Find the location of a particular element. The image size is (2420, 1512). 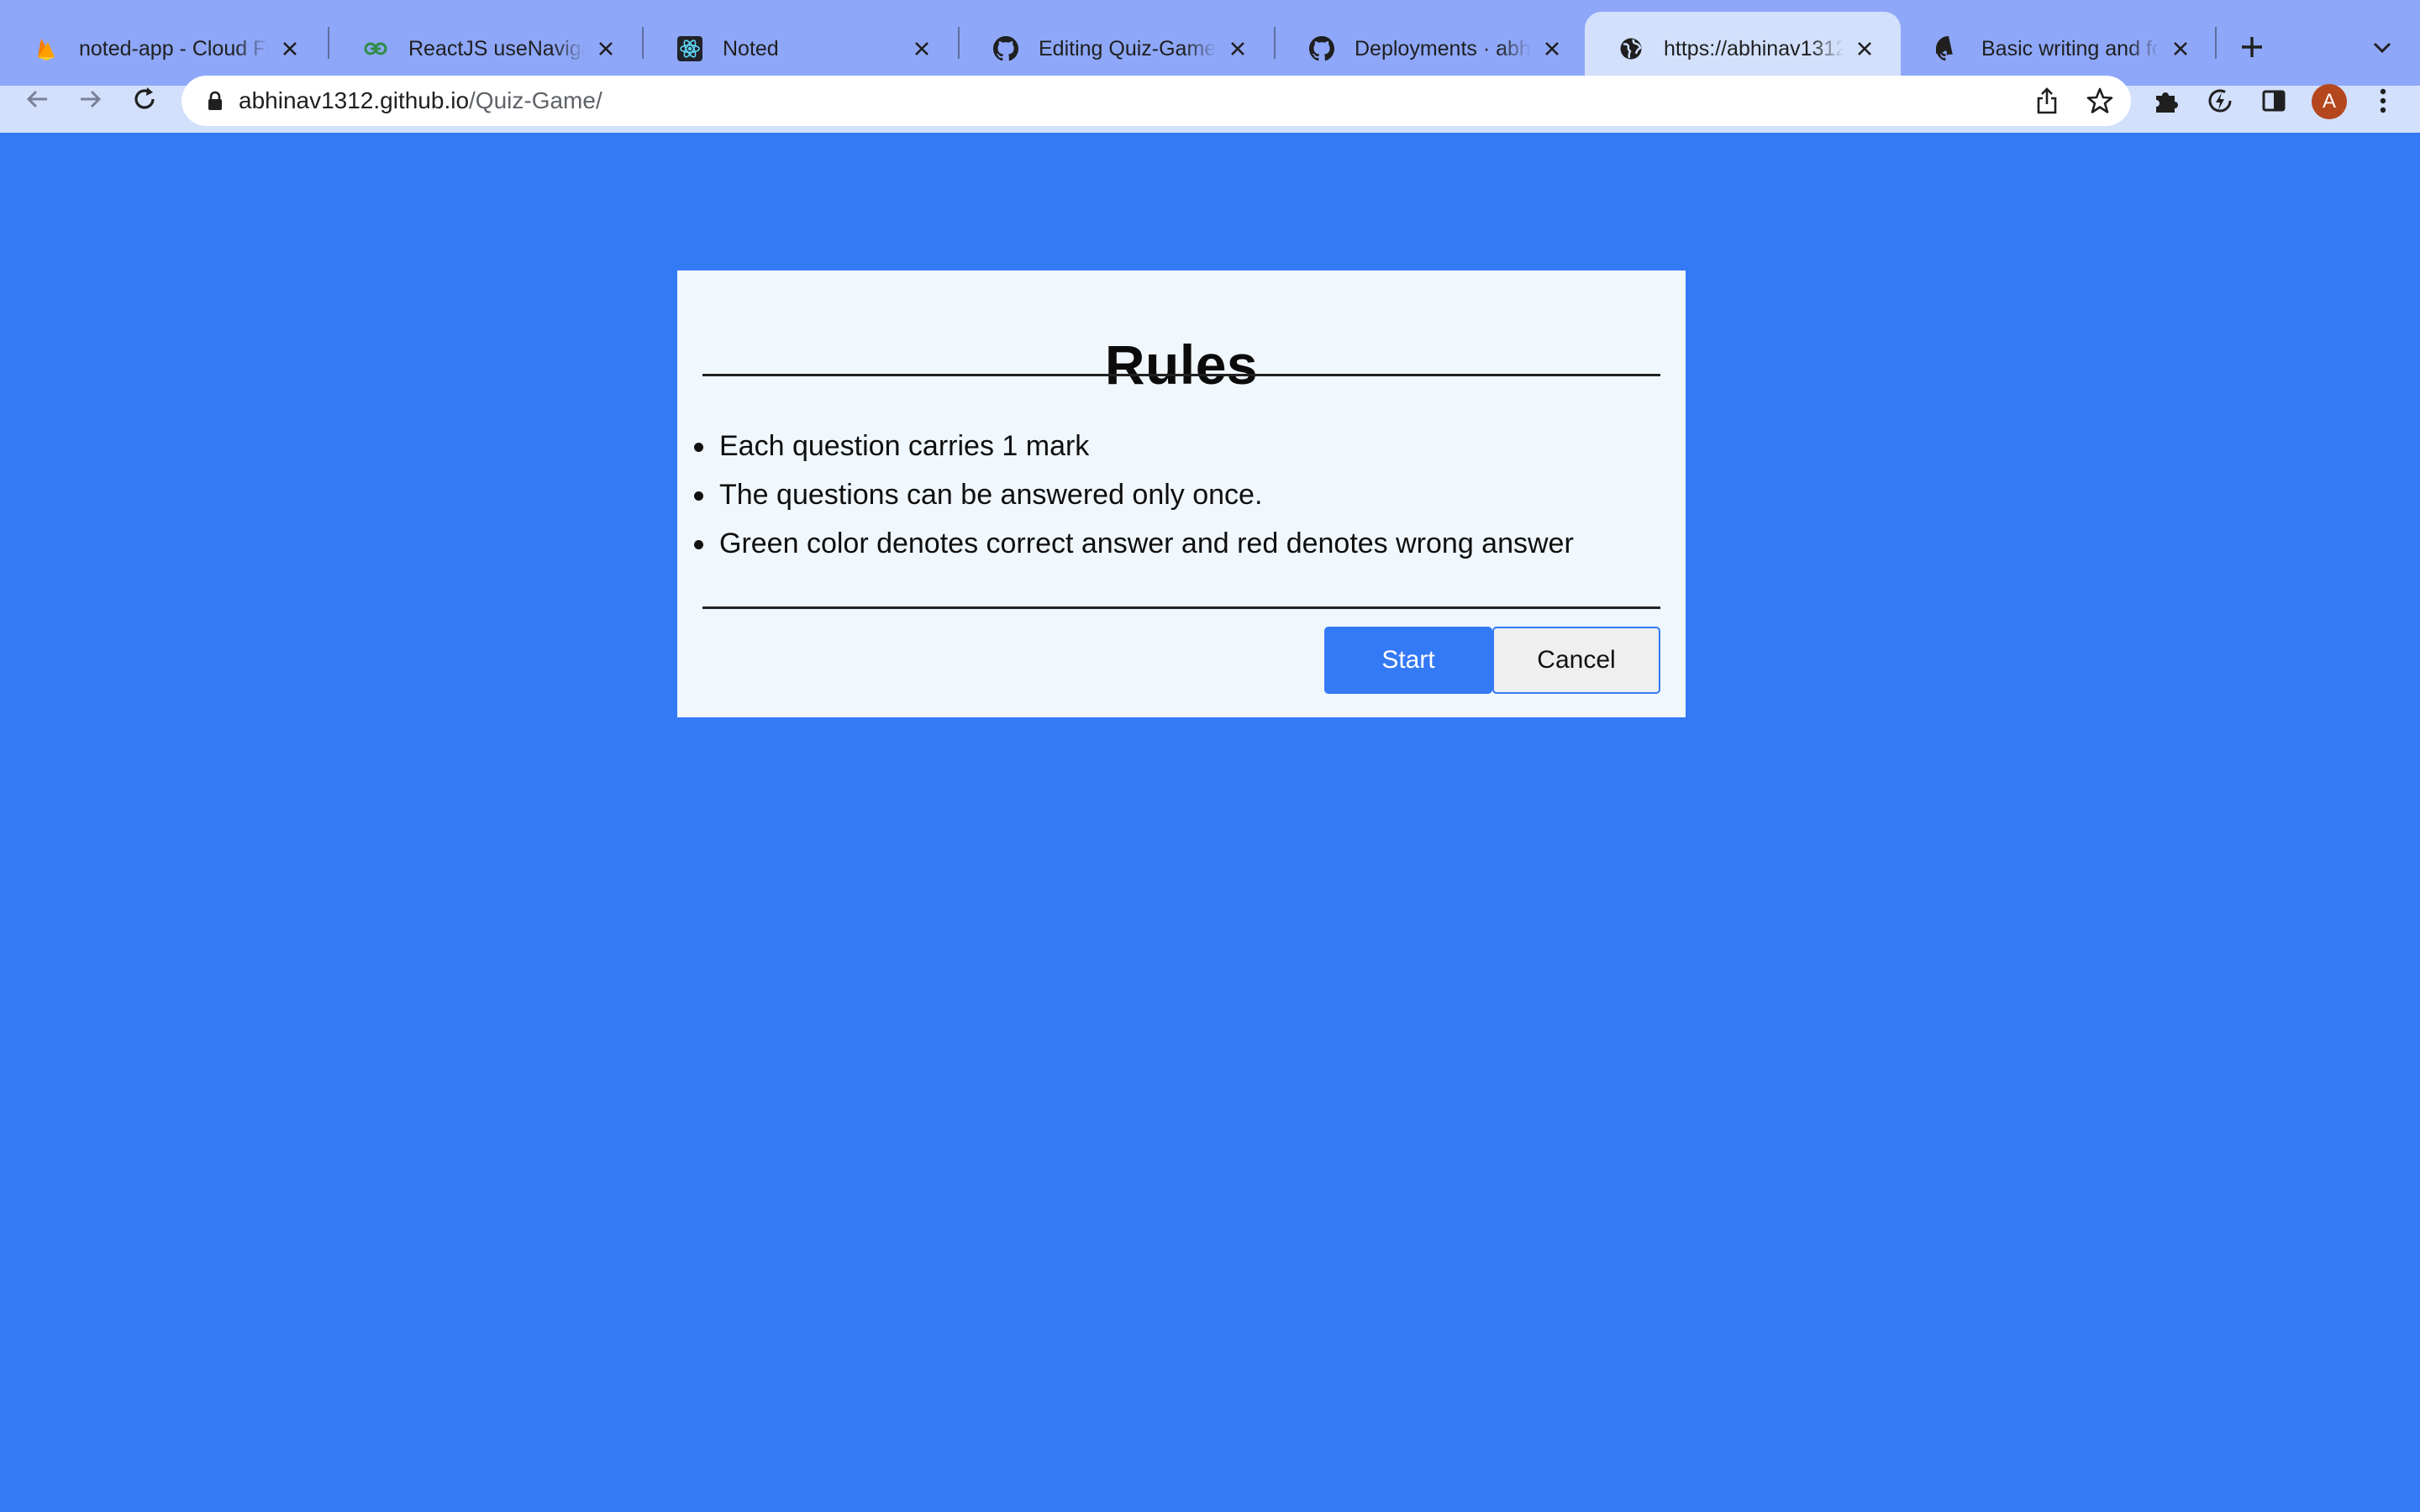

side-panel-button is located at coordinates (2274, 101).